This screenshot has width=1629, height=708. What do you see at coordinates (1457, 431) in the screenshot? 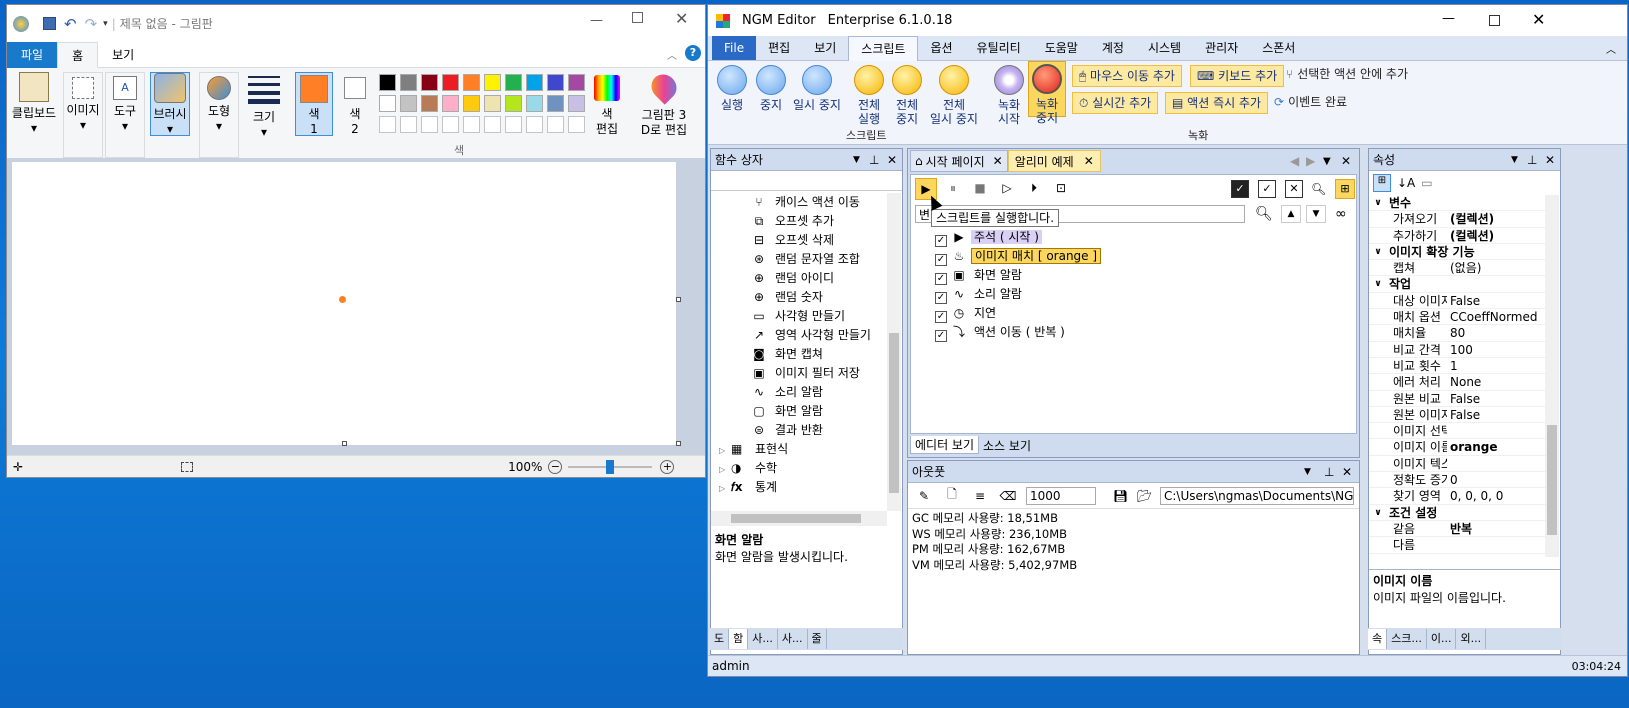
I see `property-row: 이미지 선택` at bounding box center [1457, 431].